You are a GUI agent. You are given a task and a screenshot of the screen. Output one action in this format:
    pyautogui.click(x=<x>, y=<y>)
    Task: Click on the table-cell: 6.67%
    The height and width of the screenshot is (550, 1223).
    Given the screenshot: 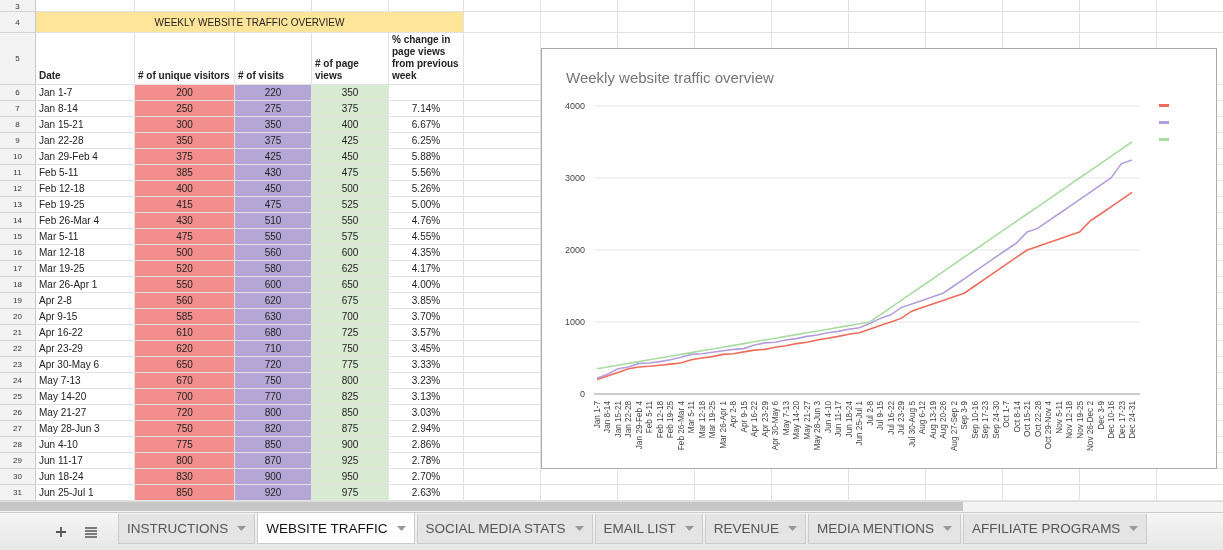 What is the action you would take?
    pyautogui.click(x=426, y=125)
    